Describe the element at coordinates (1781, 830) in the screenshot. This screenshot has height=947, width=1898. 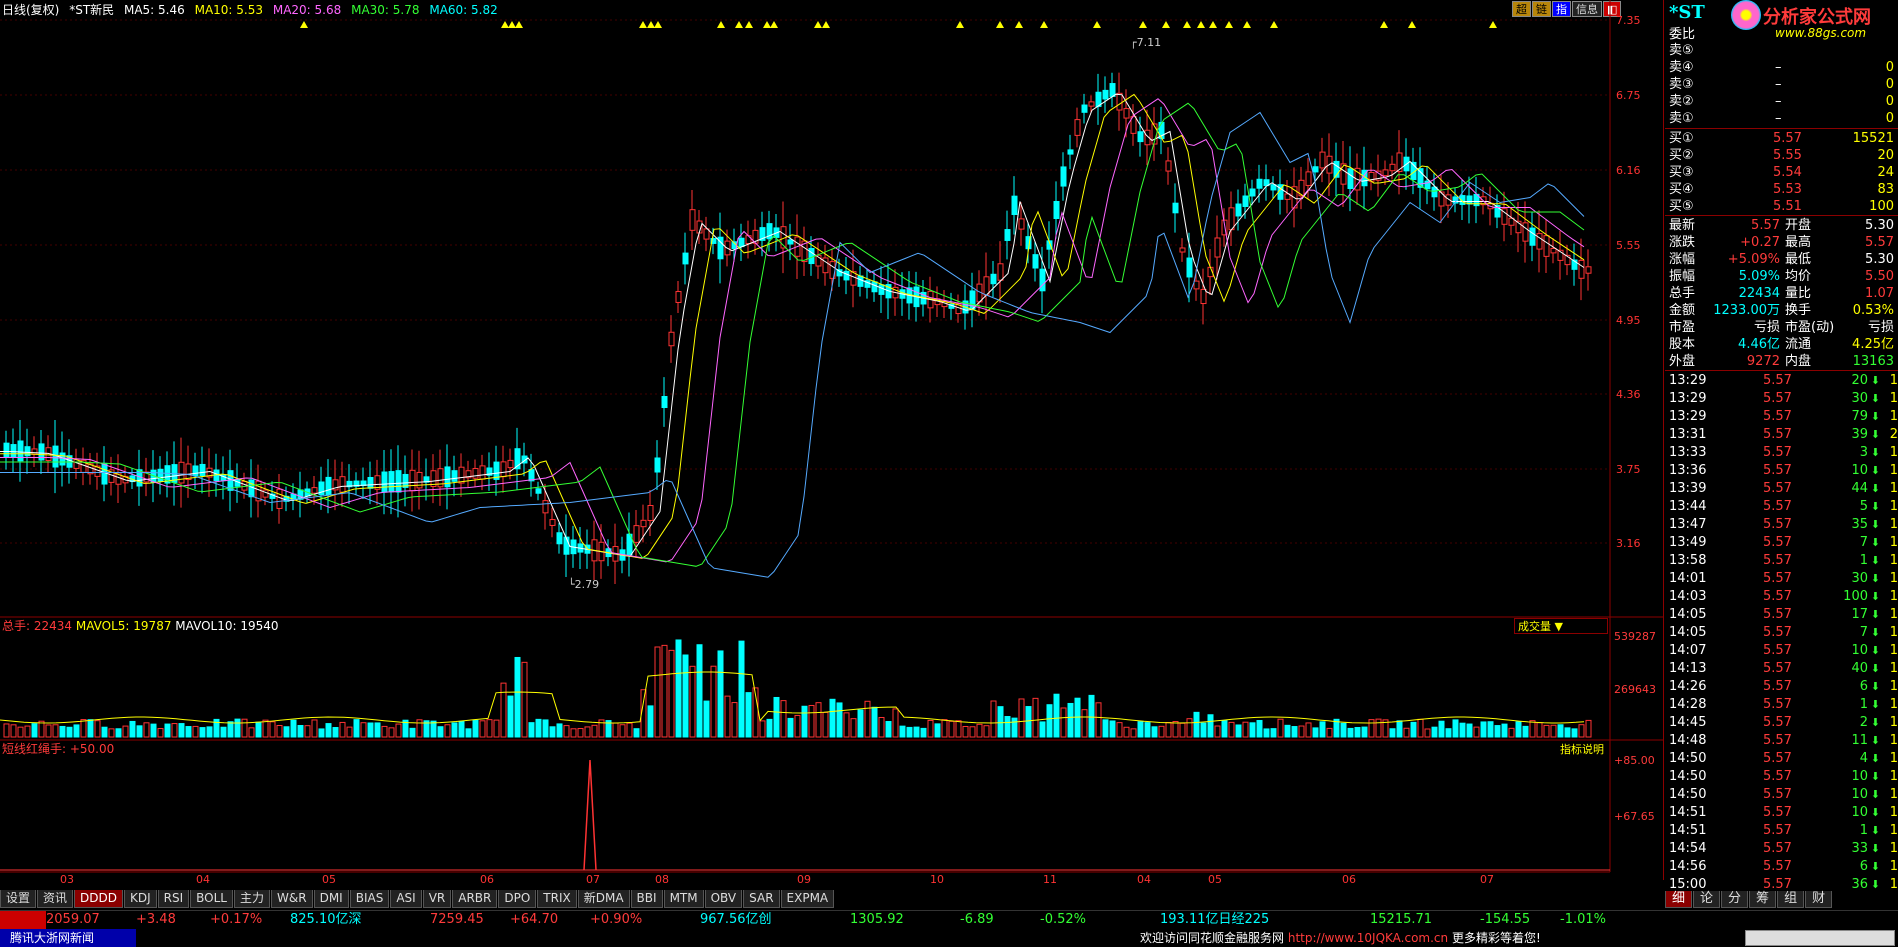
I see `tick-row: 14:51 5.57 1 ⬇ 1` at that location.